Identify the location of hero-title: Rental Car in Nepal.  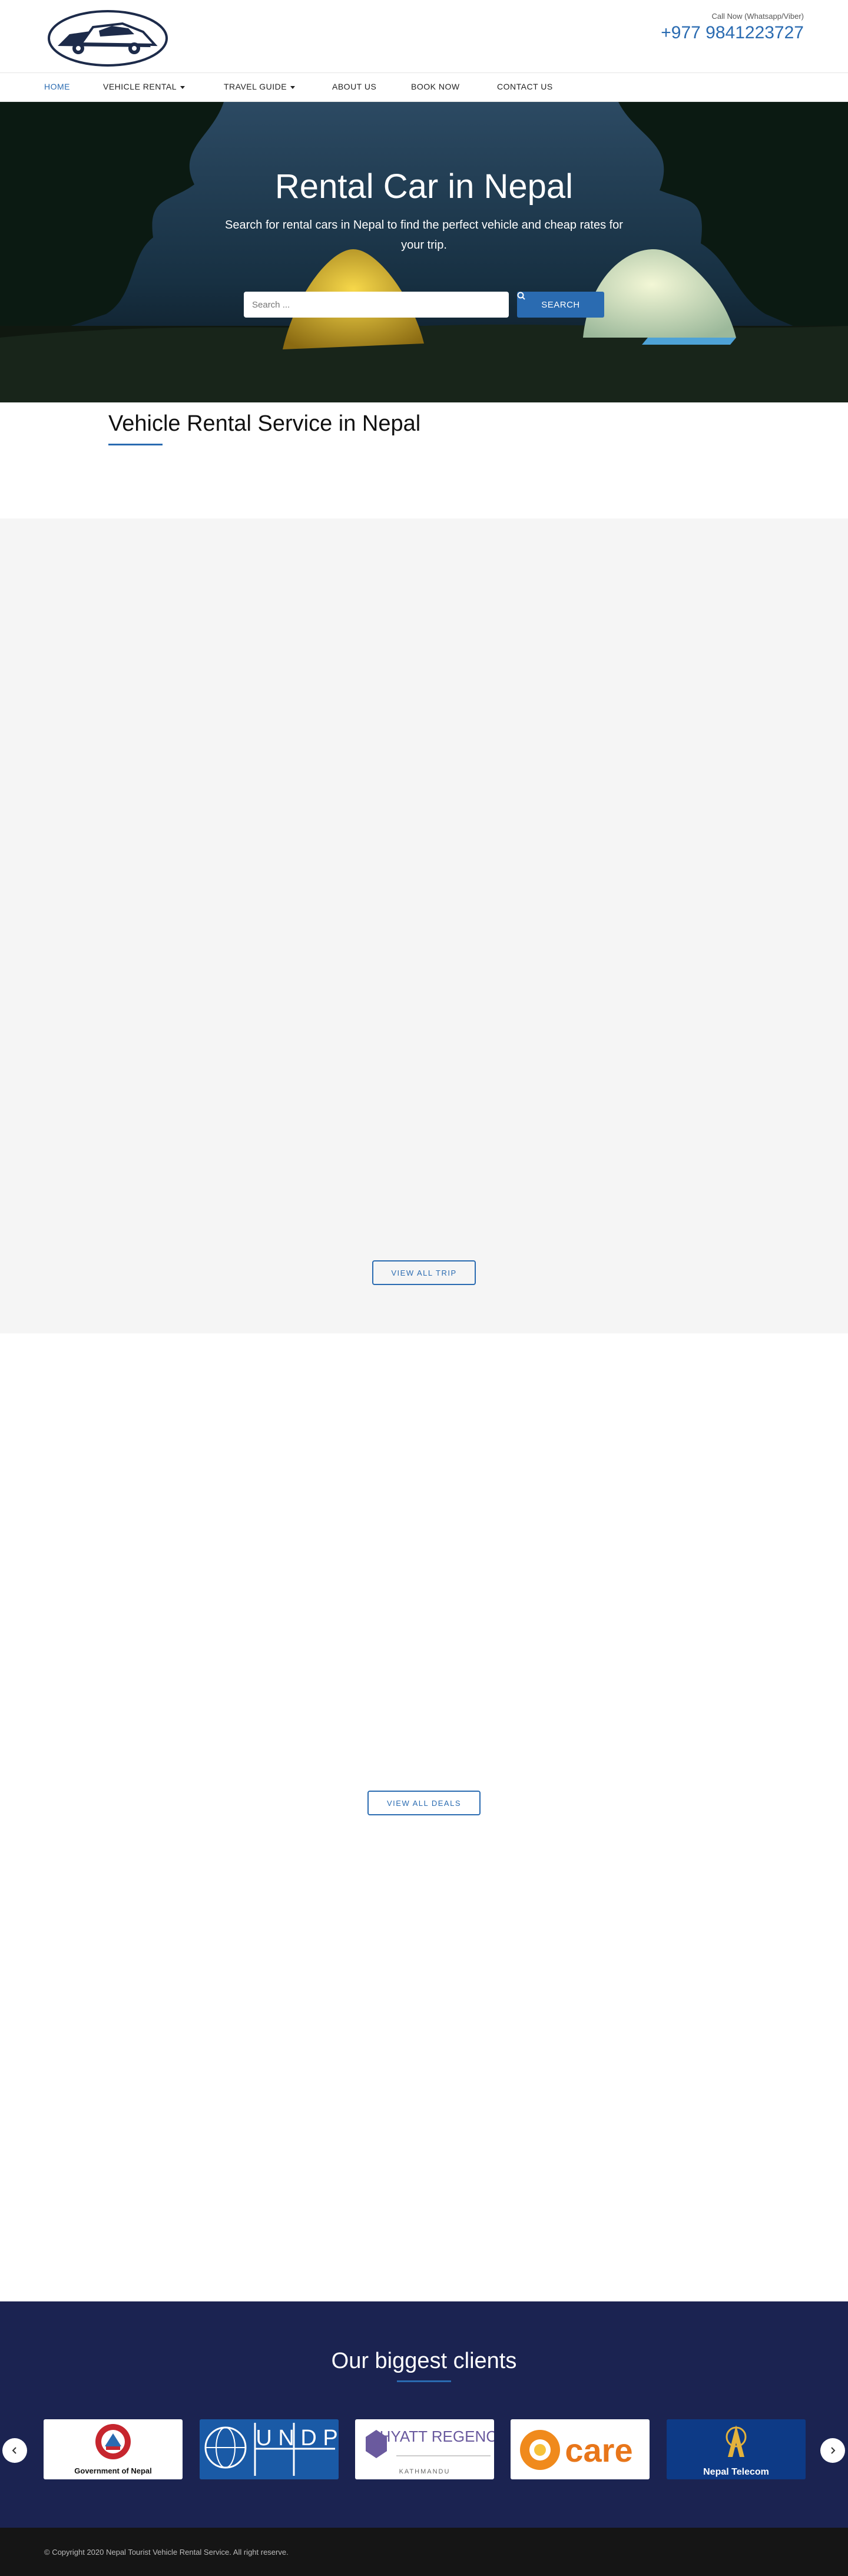
(424, 186).